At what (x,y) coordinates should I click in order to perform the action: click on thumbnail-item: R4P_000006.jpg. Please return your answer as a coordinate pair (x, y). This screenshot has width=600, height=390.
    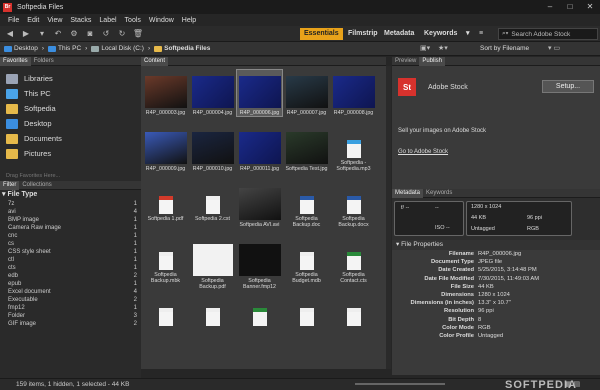
    Looking at the image, I should click on (259, 93).